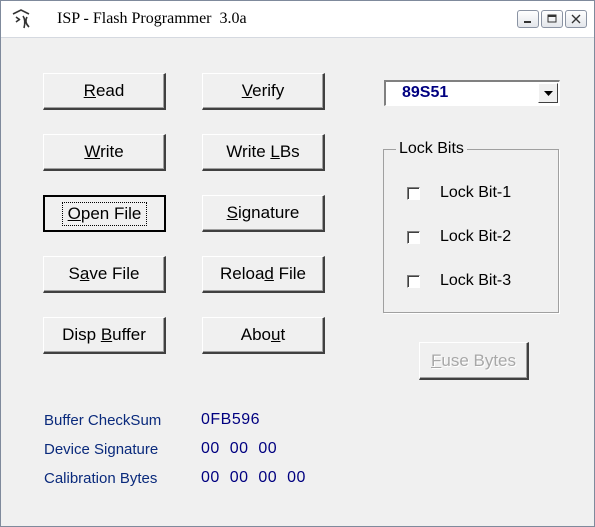  What do you see at coordinates (101, 478) in the screenshot?
I see `calibration-bytes-label: Calibration Bytes` at bounding box center [101, 478].